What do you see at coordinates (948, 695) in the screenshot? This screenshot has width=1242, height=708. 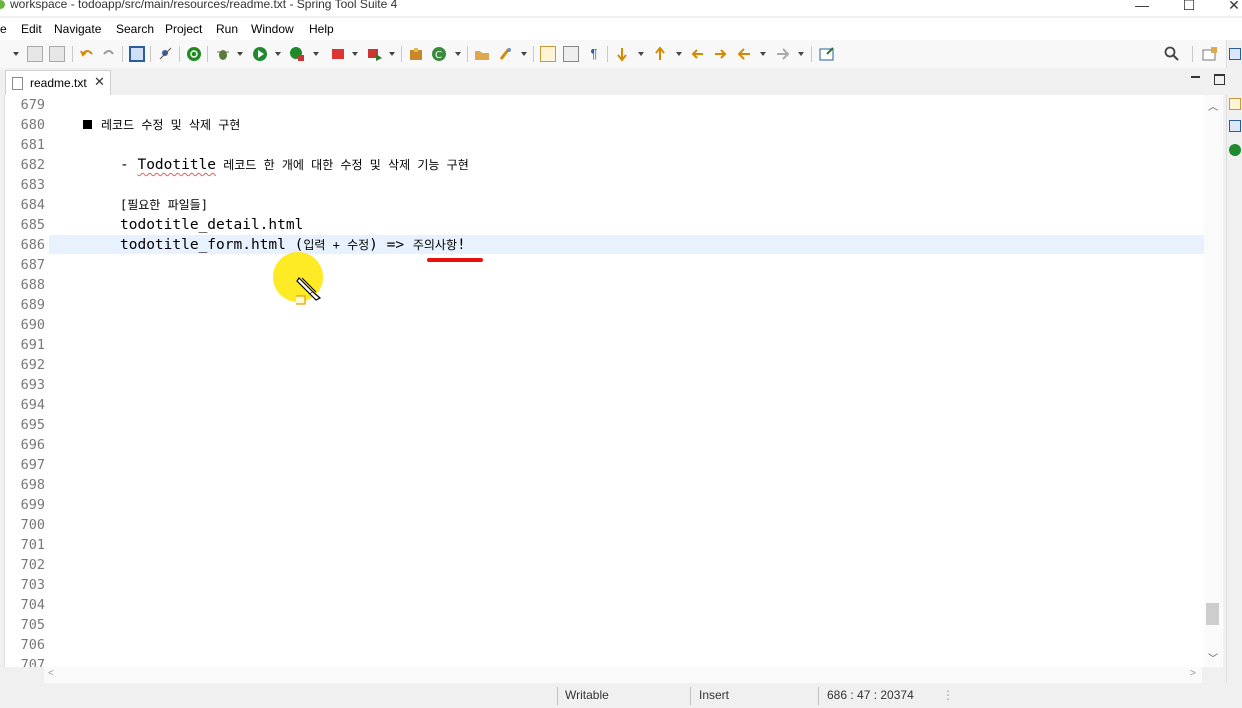 I see `status-more-icon: ⋮` at bounding box center [948, 695].